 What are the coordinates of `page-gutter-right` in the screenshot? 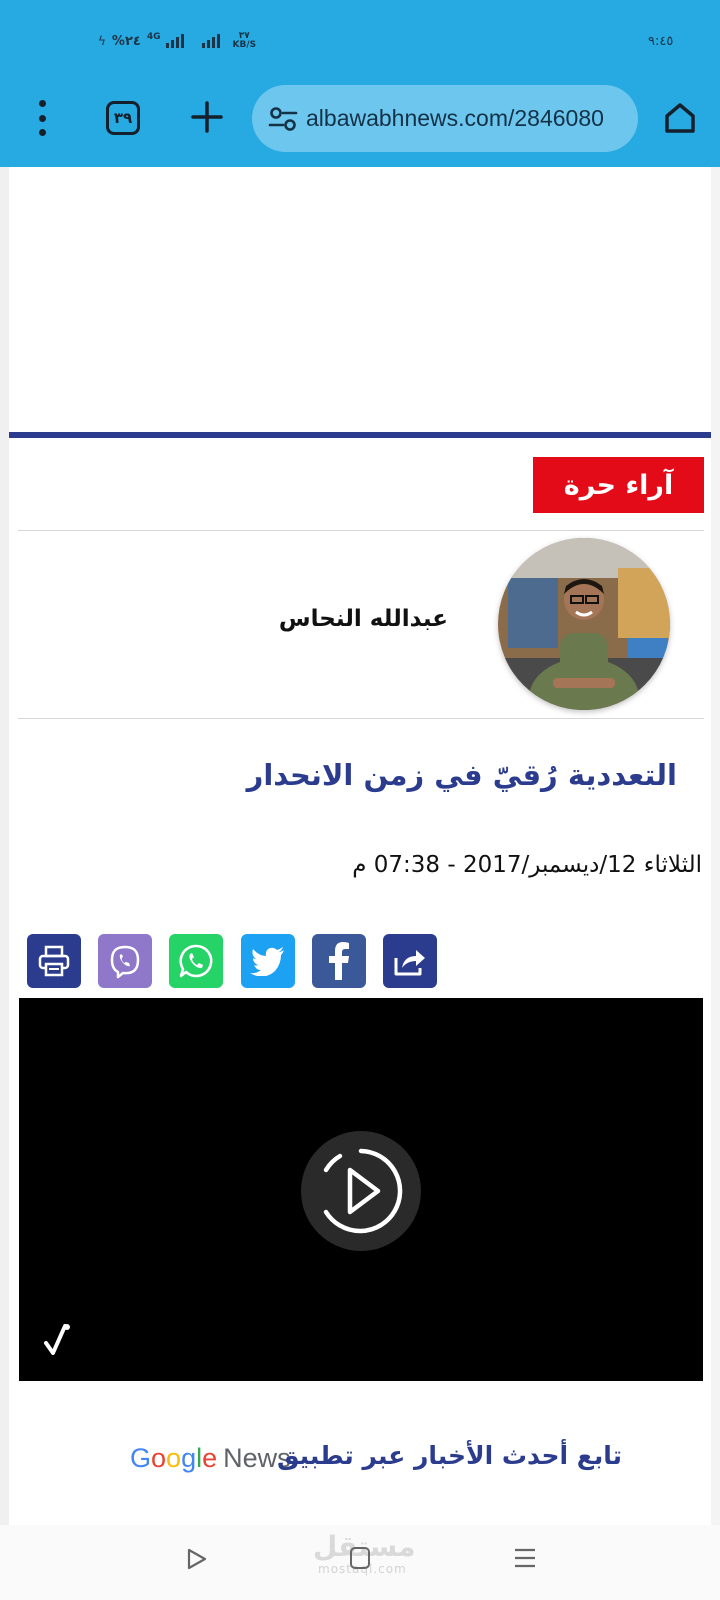 It's located at (715, 846).